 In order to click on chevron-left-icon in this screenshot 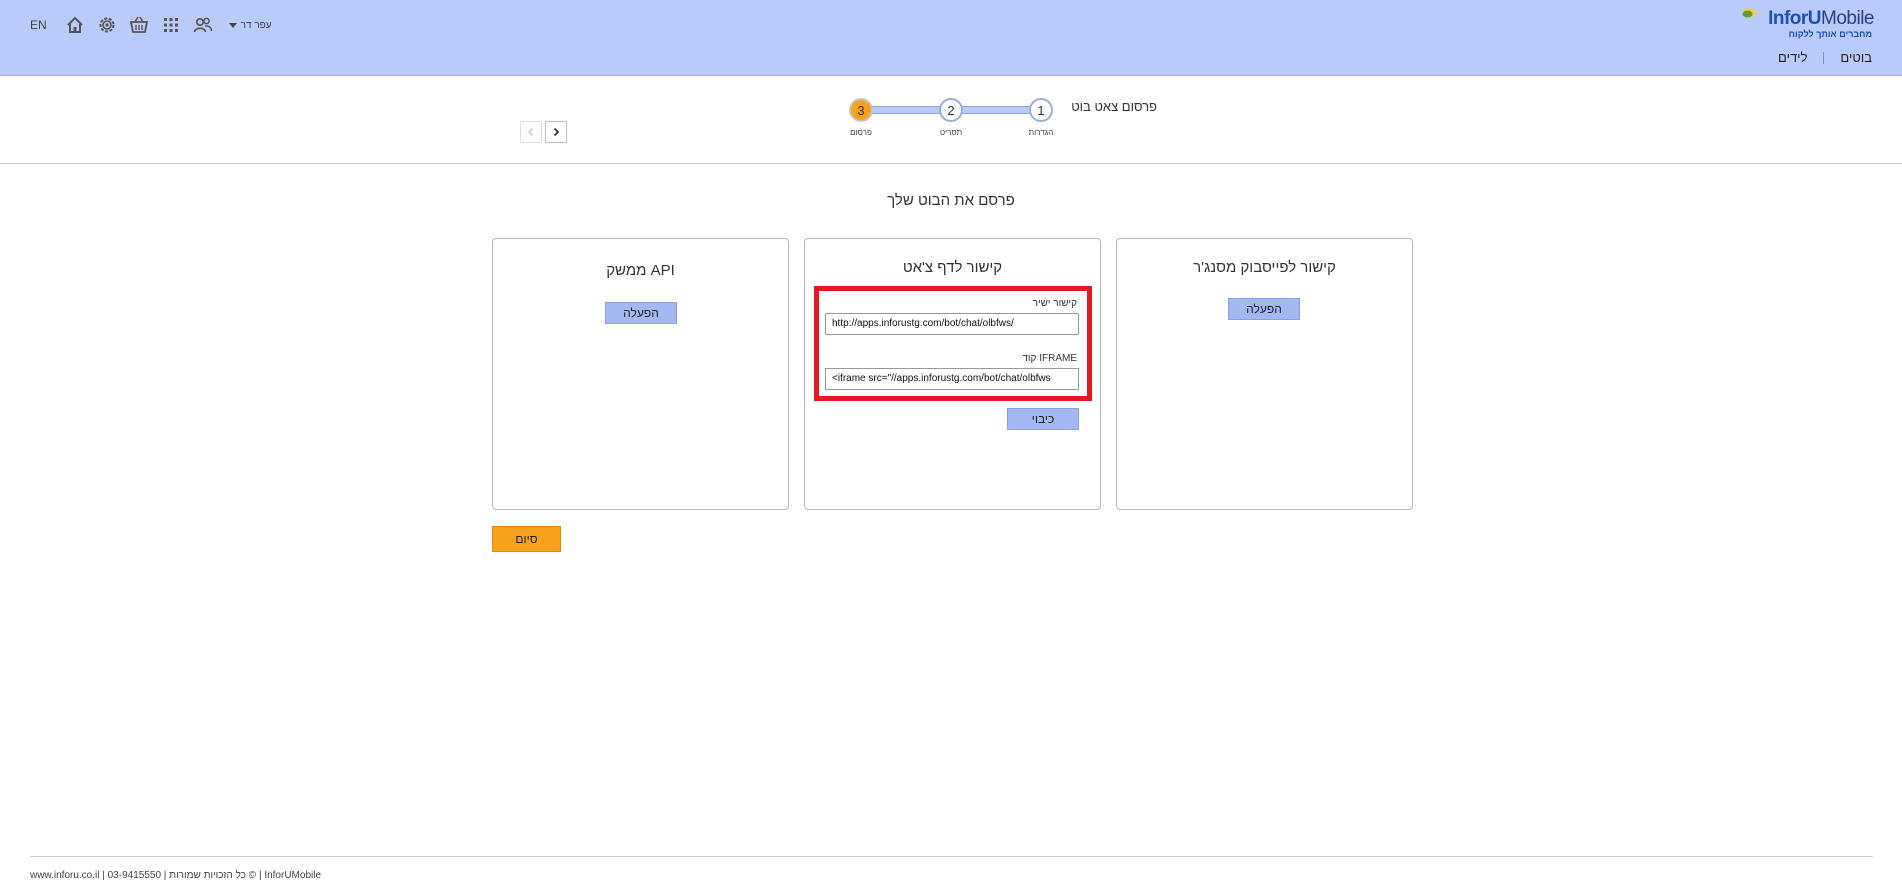, I will do `click(530, 132)`.